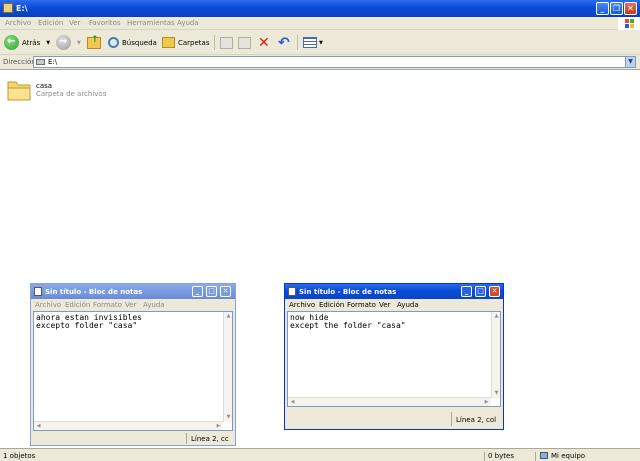 The image size is (640, 461). What do you see at coordinates (320, 454) in the screenshot?
I see `explorer-statusbar: 1 objetos 0 bytes Mi equipo` at bounding box center [320, 454].